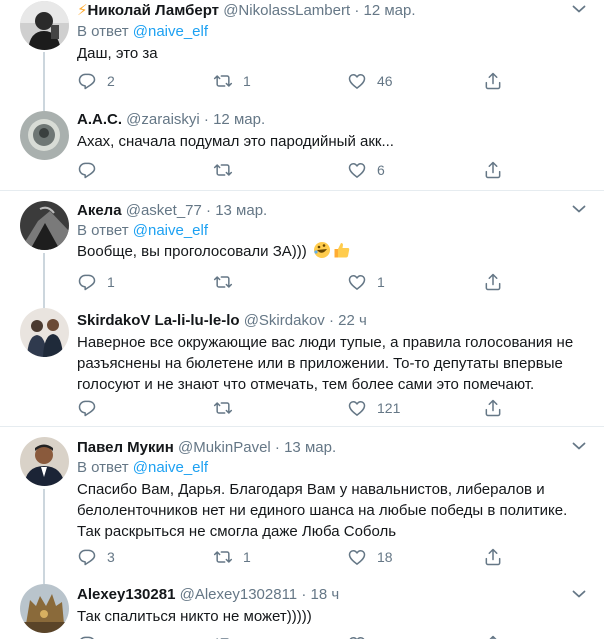 This screenshot has width=604, height=639. Describe the element at coordinates (370, 557) in the screenshot. I see `like-button: 18` at that location.